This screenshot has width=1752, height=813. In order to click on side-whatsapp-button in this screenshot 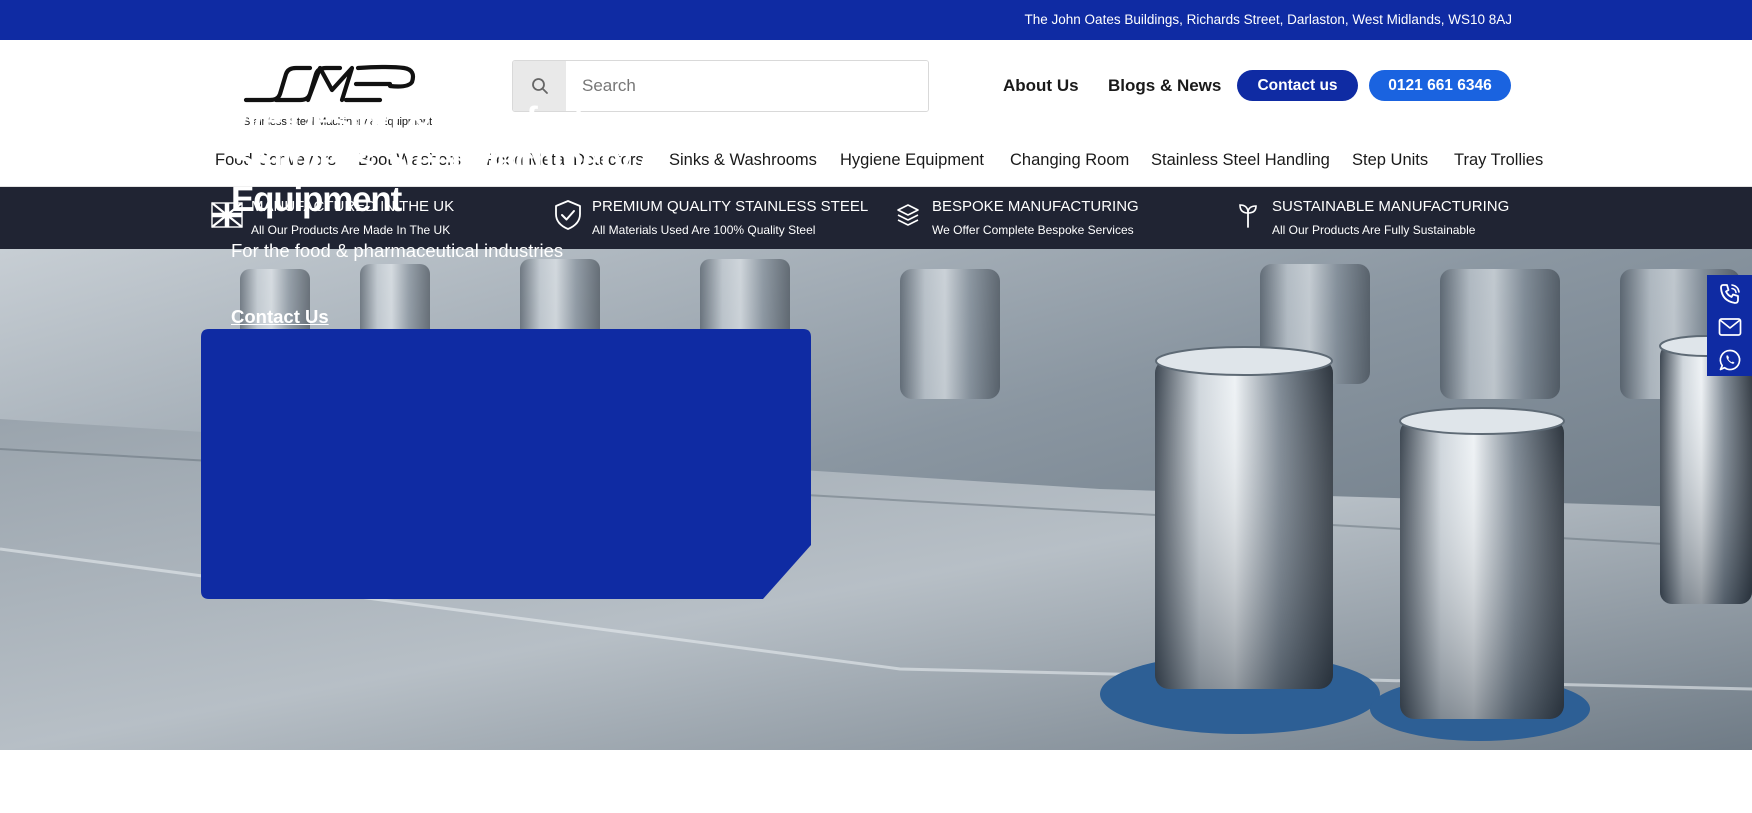, I will do `click(1729, 359)`.